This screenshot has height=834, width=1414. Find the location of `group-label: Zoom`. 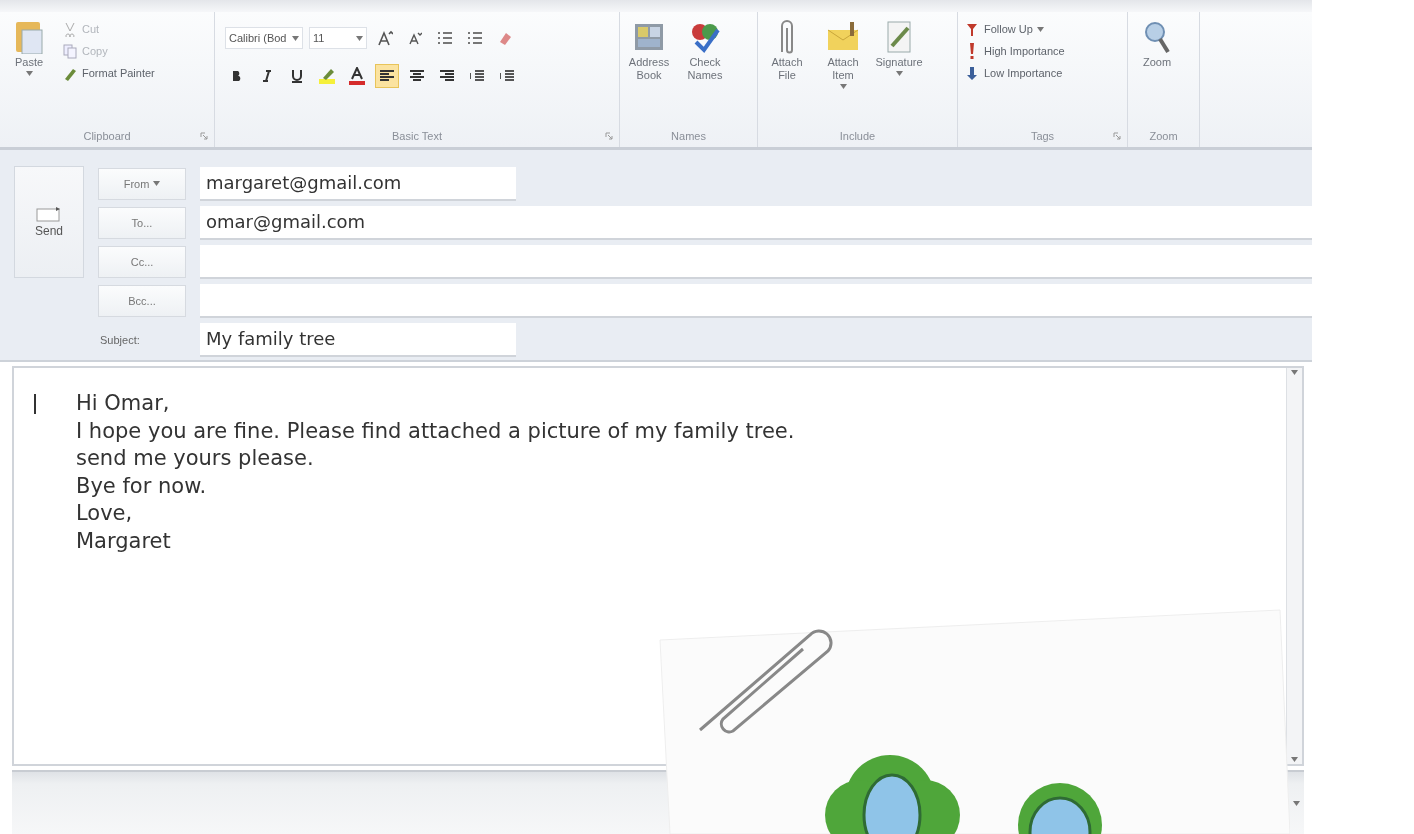

group-label: Zoom is located at coordinates (1163, 136).